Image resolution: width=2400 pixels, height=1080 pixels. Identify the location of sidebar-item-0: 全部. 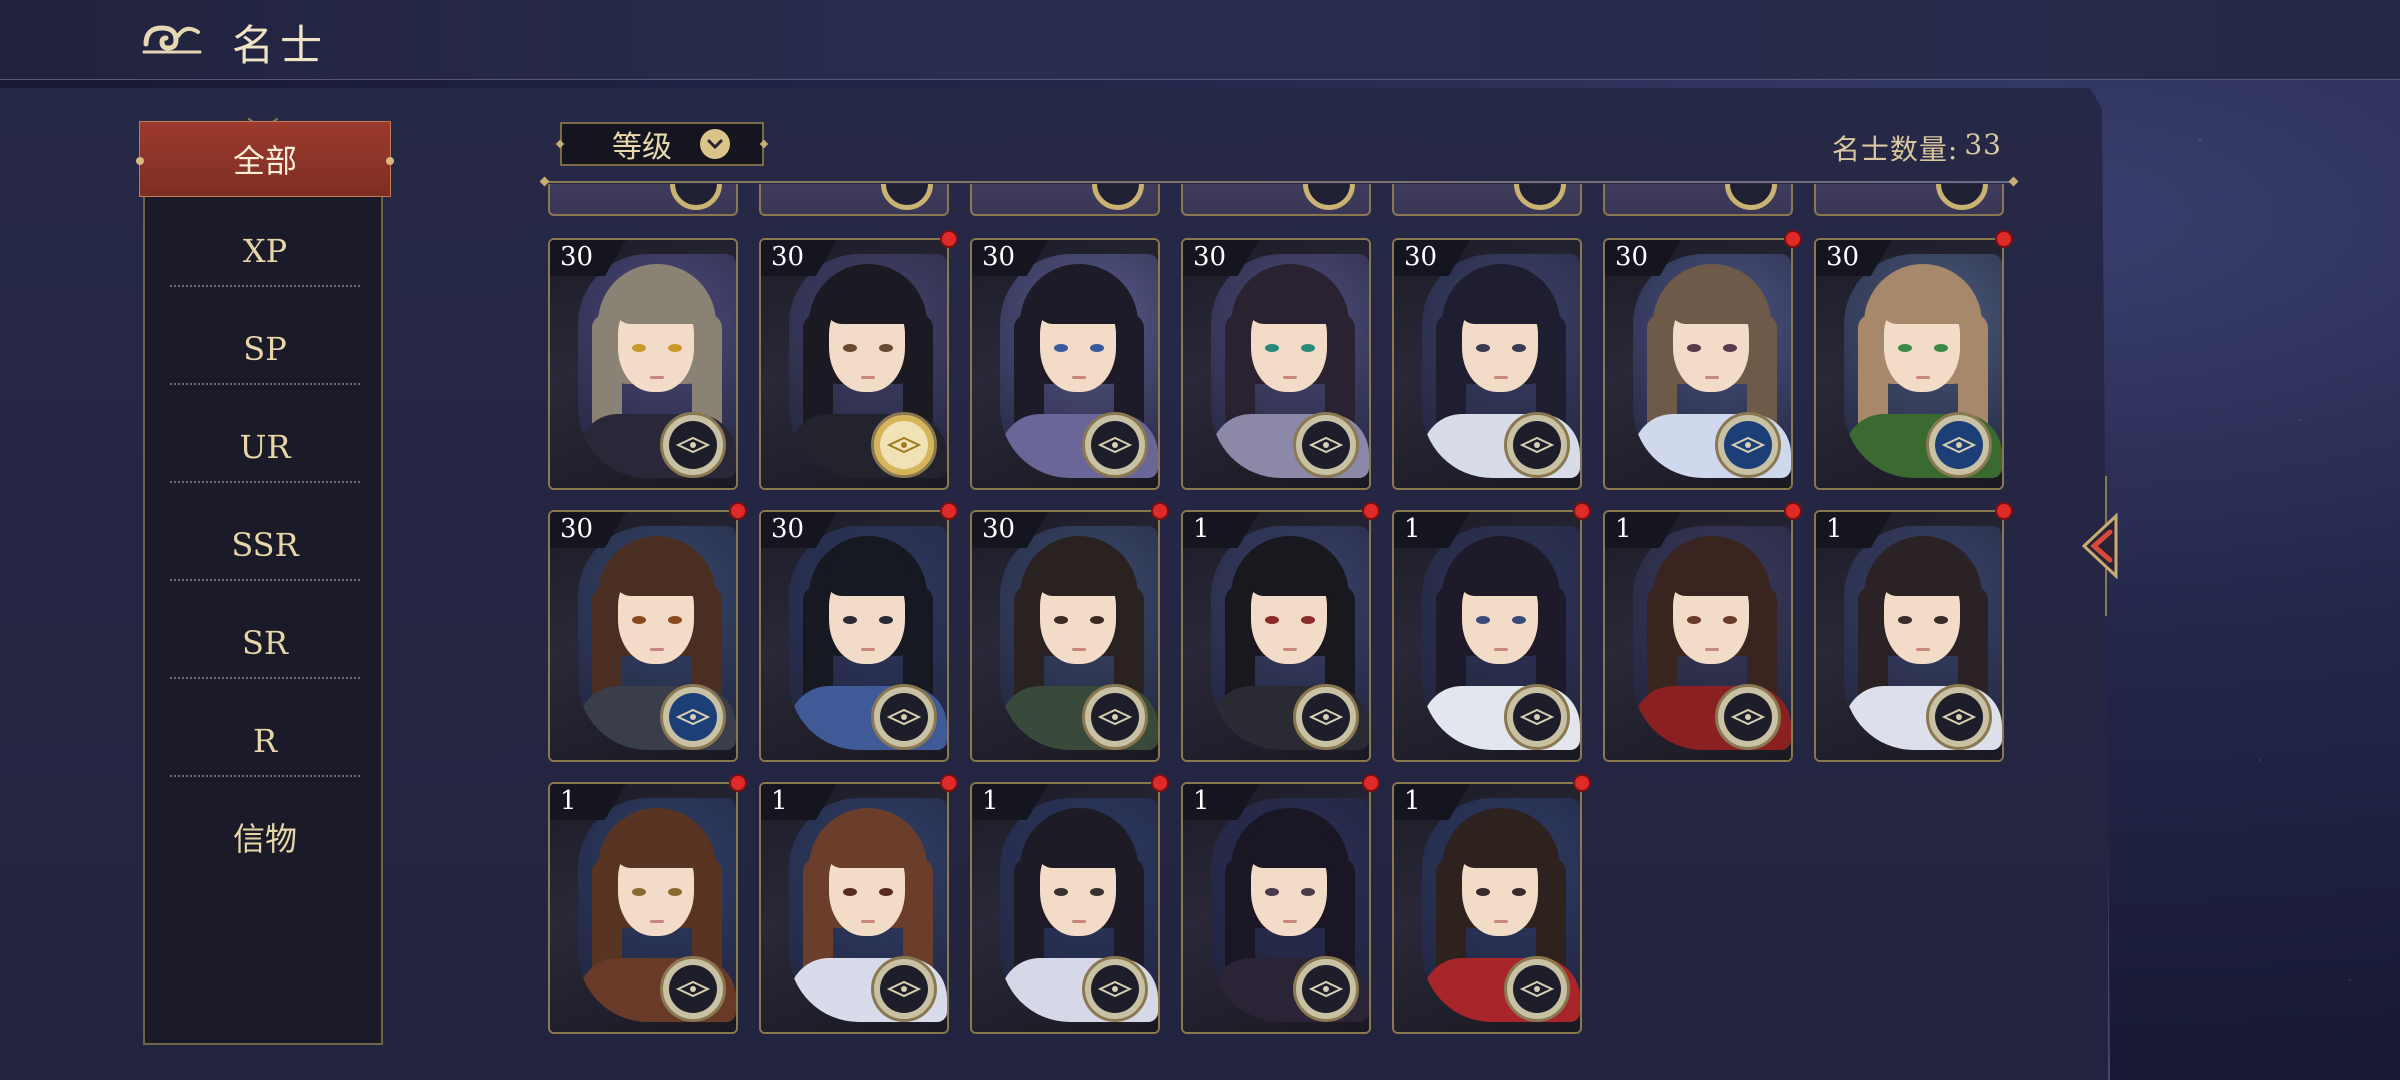
(265, 159).